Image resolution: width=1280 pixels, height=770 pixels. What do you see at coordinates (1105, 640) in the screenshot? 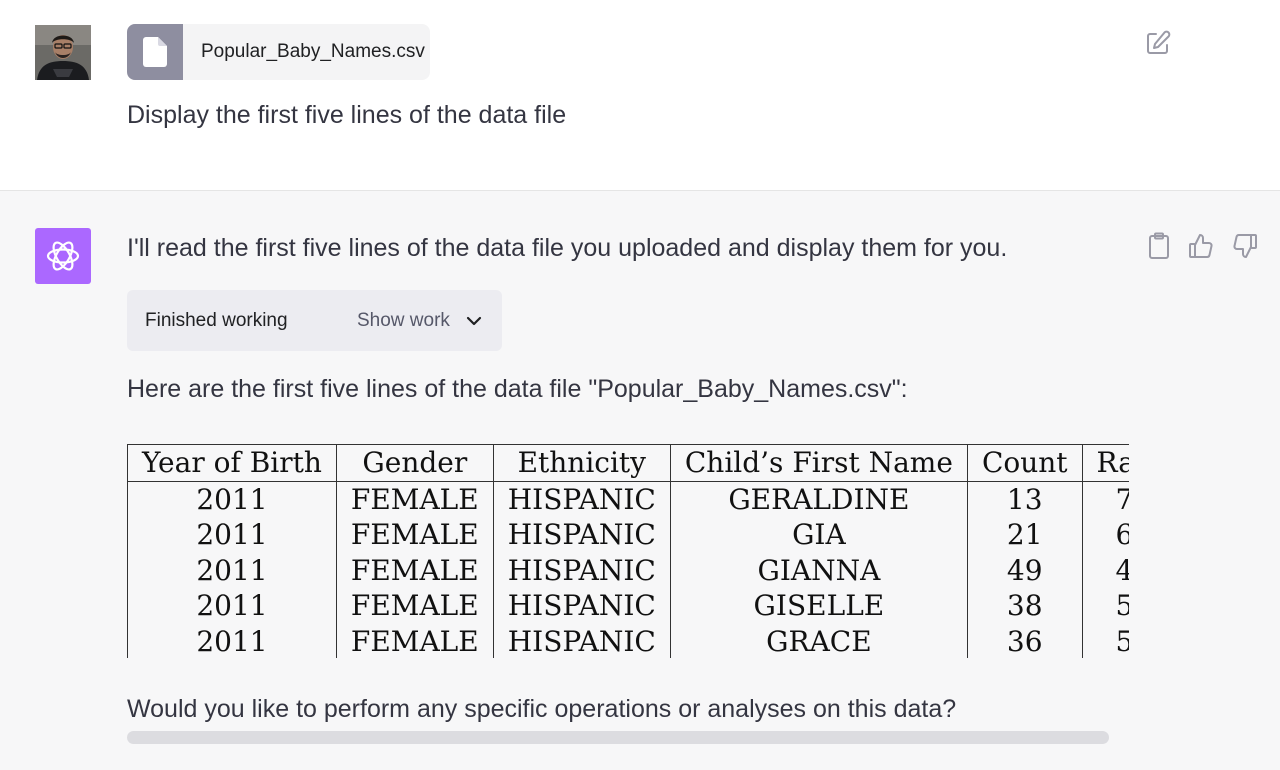
I see `table-cell: 53` at bounding box center [1105, 640].